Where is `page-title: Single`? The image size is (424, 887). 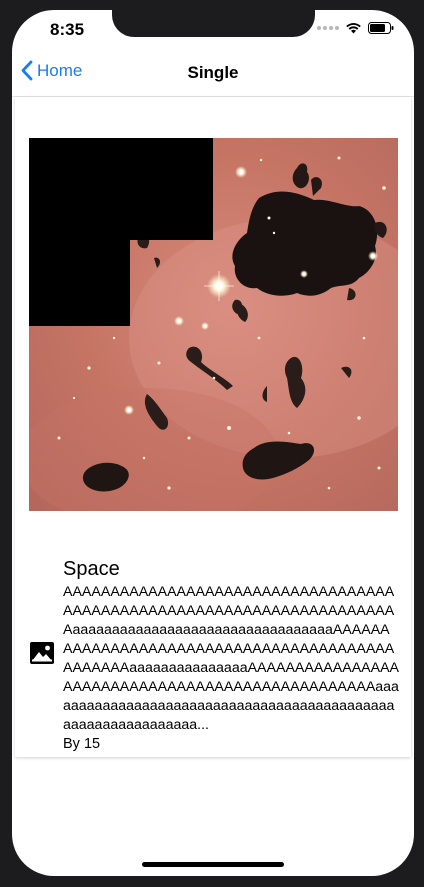
page-title: Single is located at coordinates (213, 72).